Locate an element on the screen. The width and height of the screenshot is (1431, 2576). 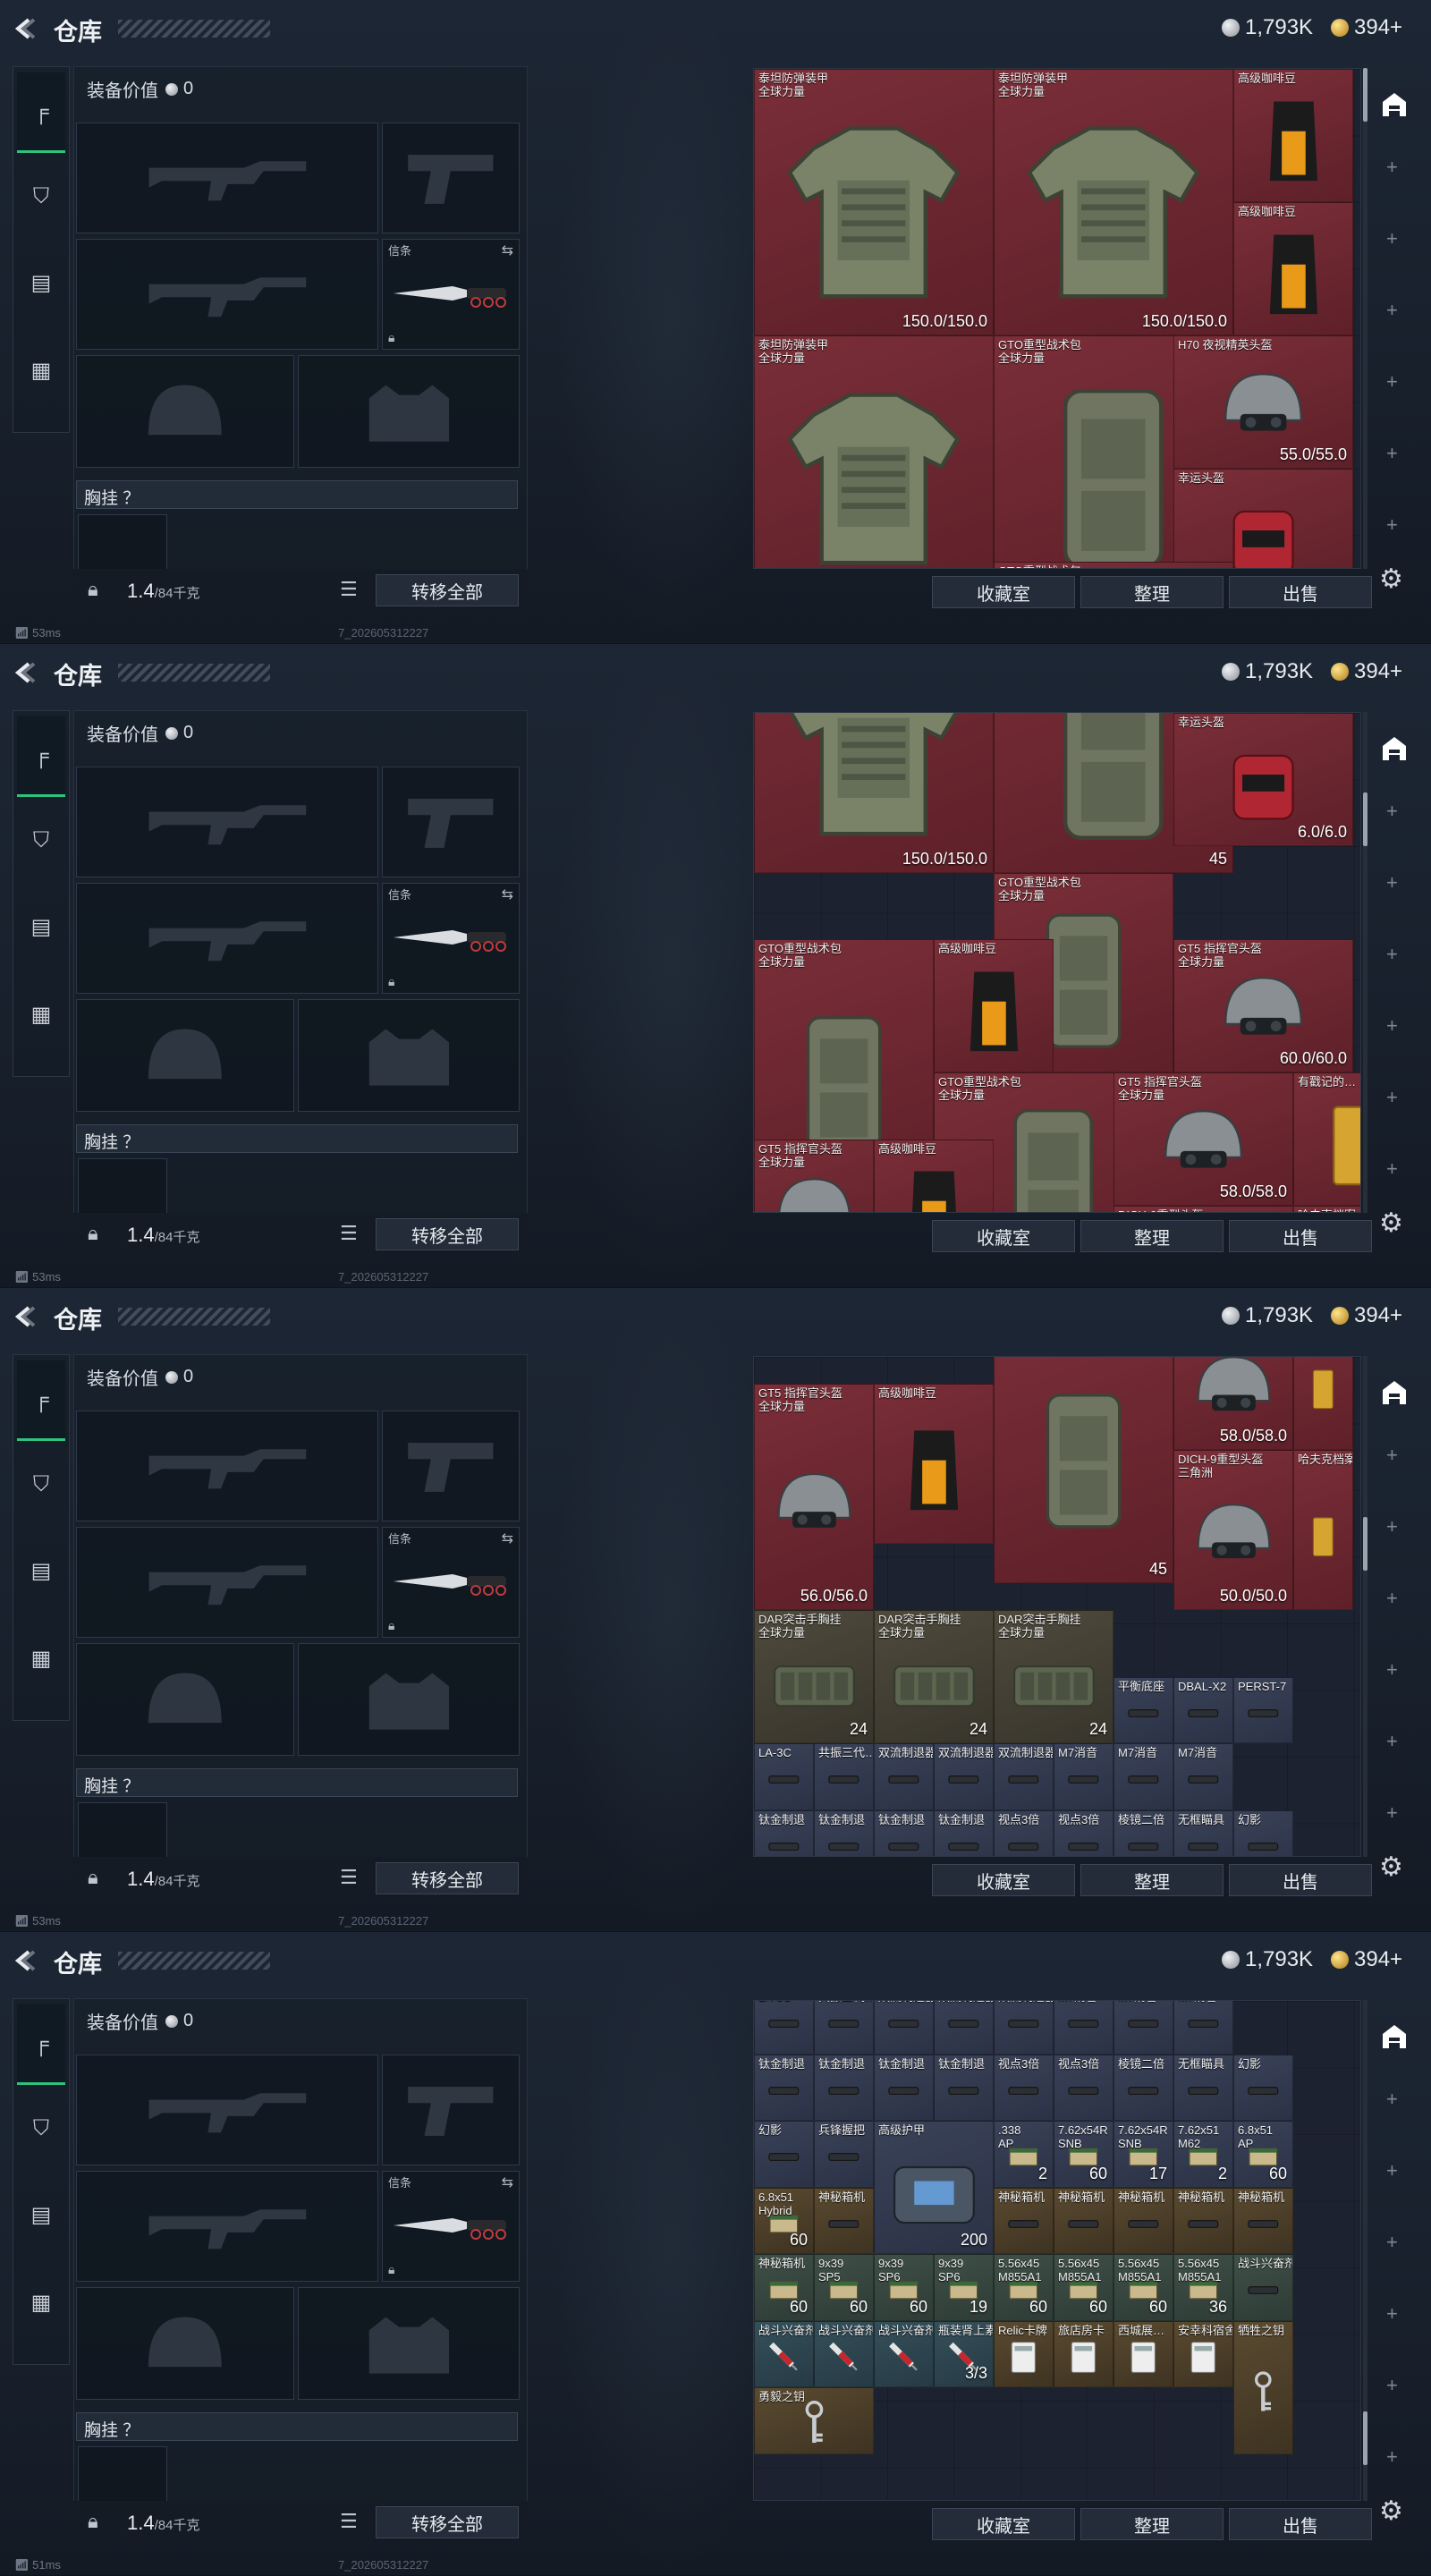
storage-item: 高级咖啡豆 is located at coordinates (1293, 268).